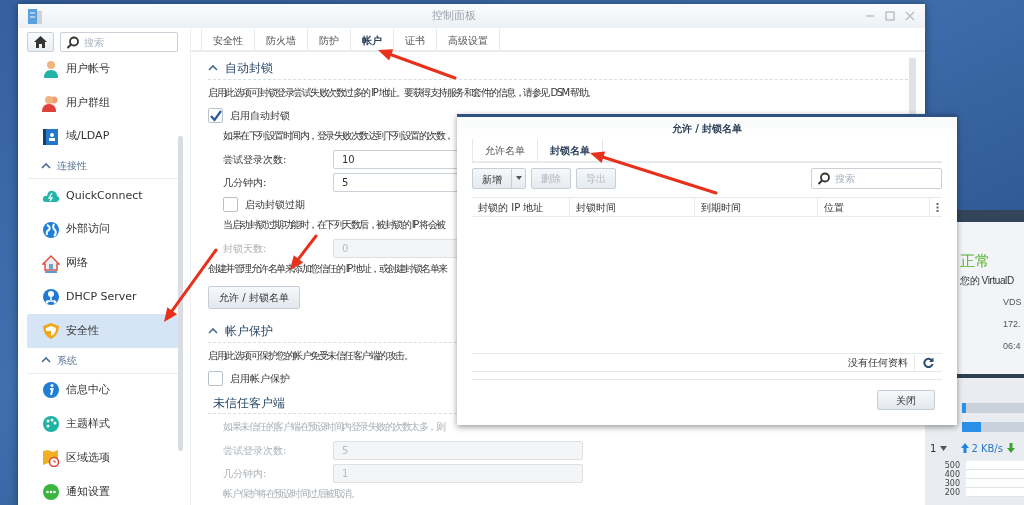 Image resolution: width=1024 pixels, height=505 pixels. I want to click on description-text: 如果在下列设置时间内，登录失败次数达到下列设置的次数，, so click(338, 136).